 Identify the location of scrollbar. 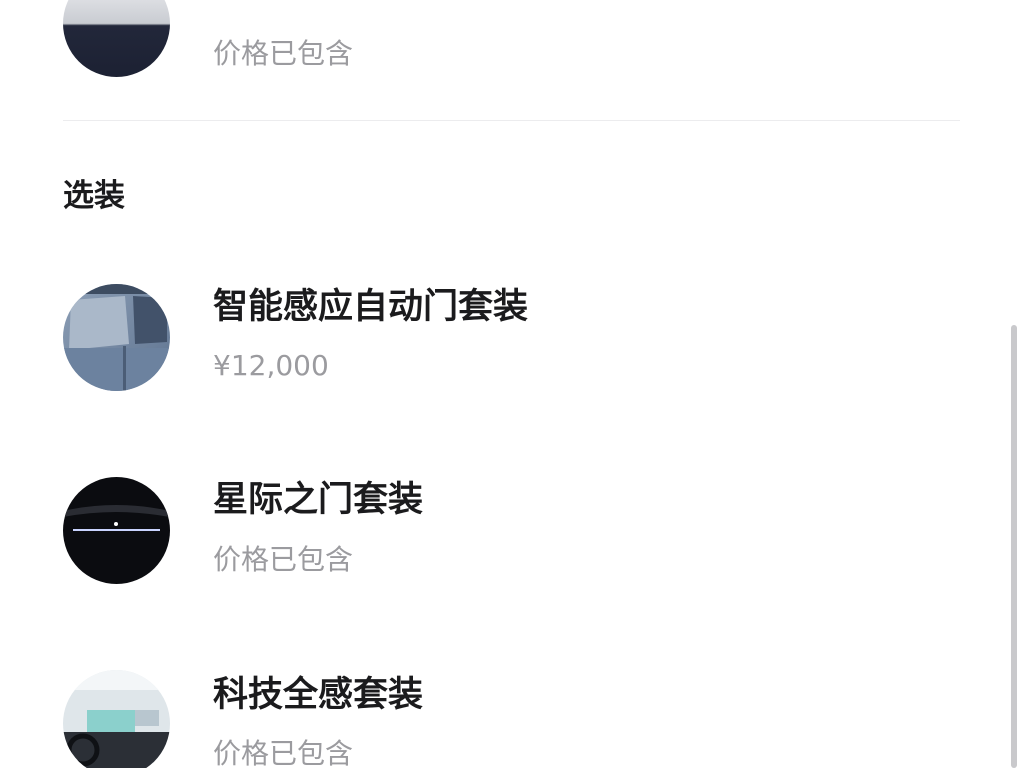
(1014, 546).